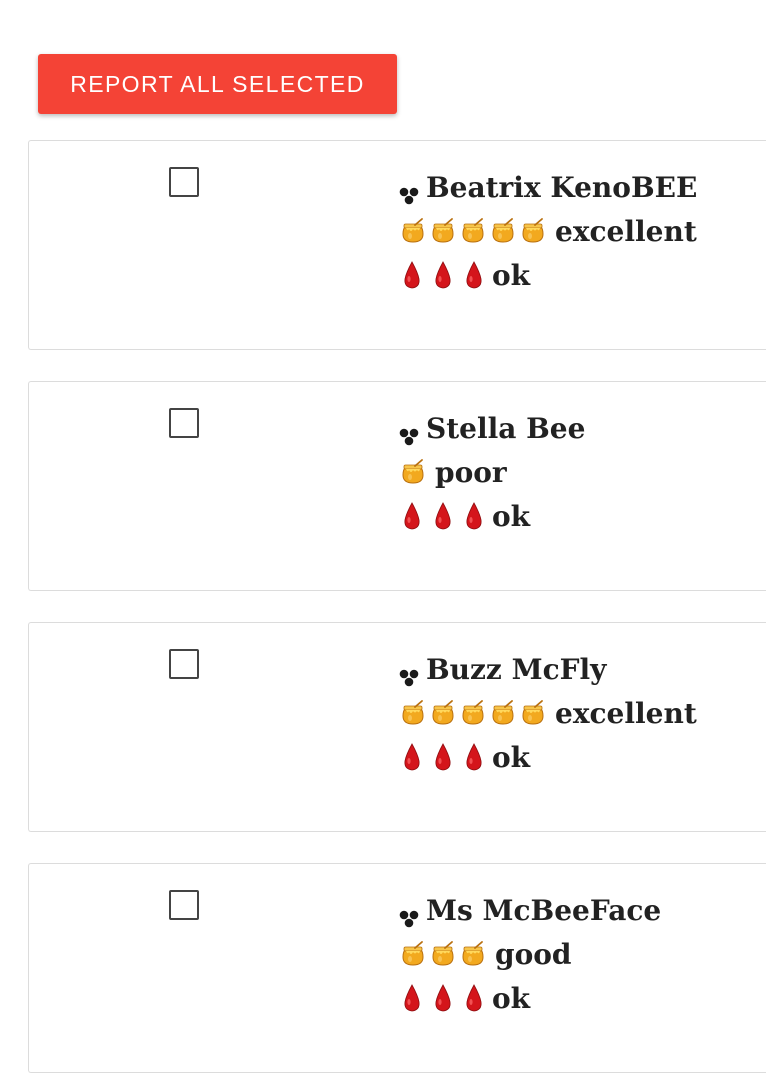 The width and height of the screenshot is (766, 1078). I want to click on bee-name-line: Stella Bee, so click(492, 428).